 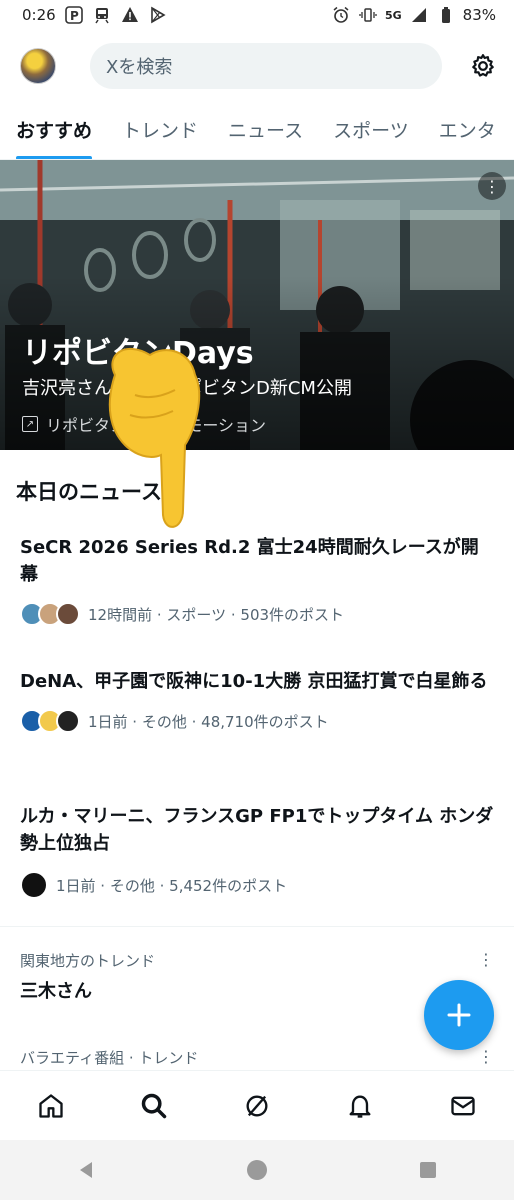 I want to click on plus-icon, so click(x=459, y=1015).